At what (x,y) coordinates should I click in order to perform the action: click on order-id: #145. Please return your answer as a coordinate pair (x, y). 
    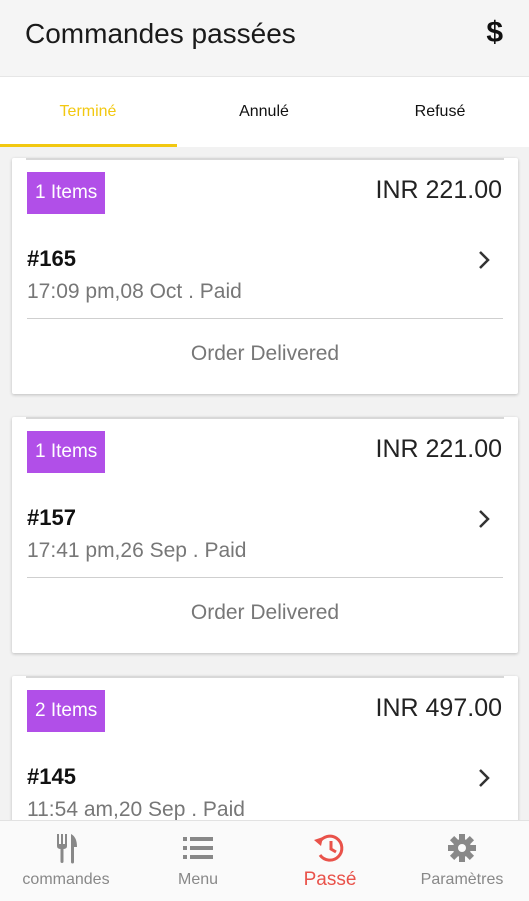
    Looking at the image, I should click on (51, 776).